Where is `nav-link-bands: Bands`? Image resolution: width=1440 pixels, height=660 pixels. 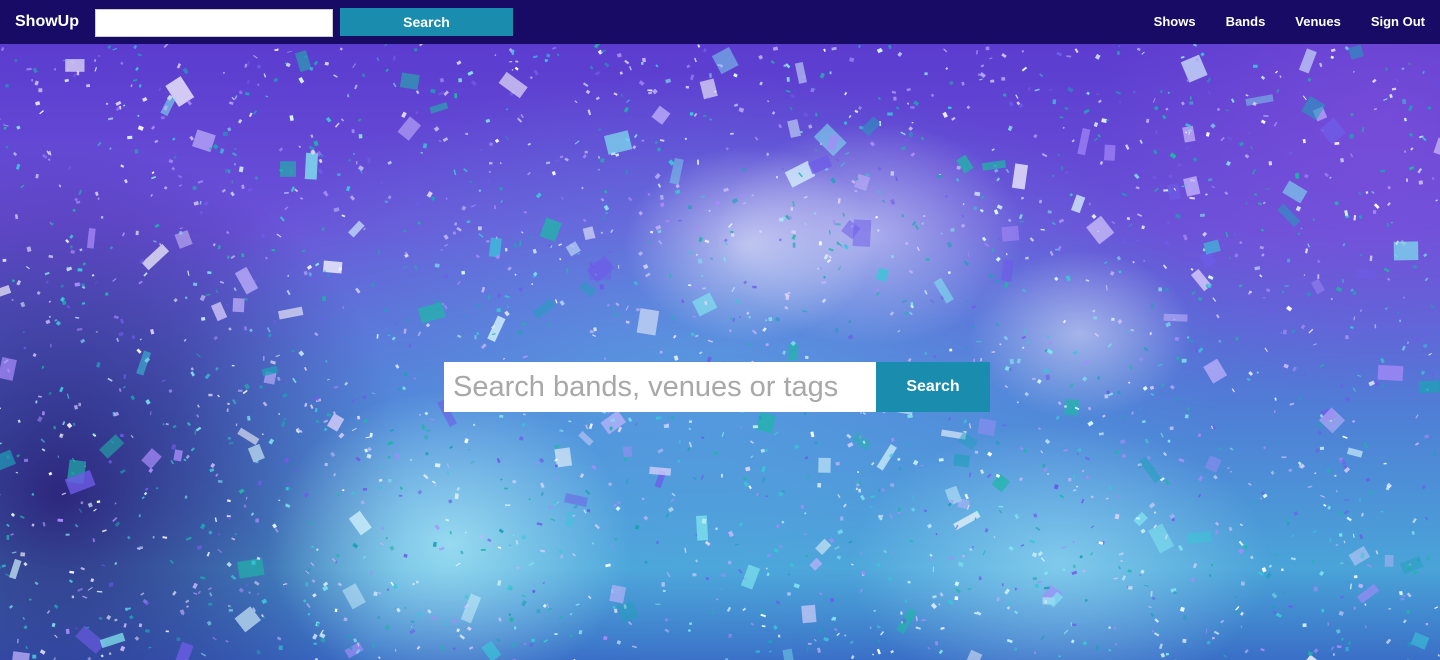 nav-link-bands: Bands is located at coordinates (1246, 22).